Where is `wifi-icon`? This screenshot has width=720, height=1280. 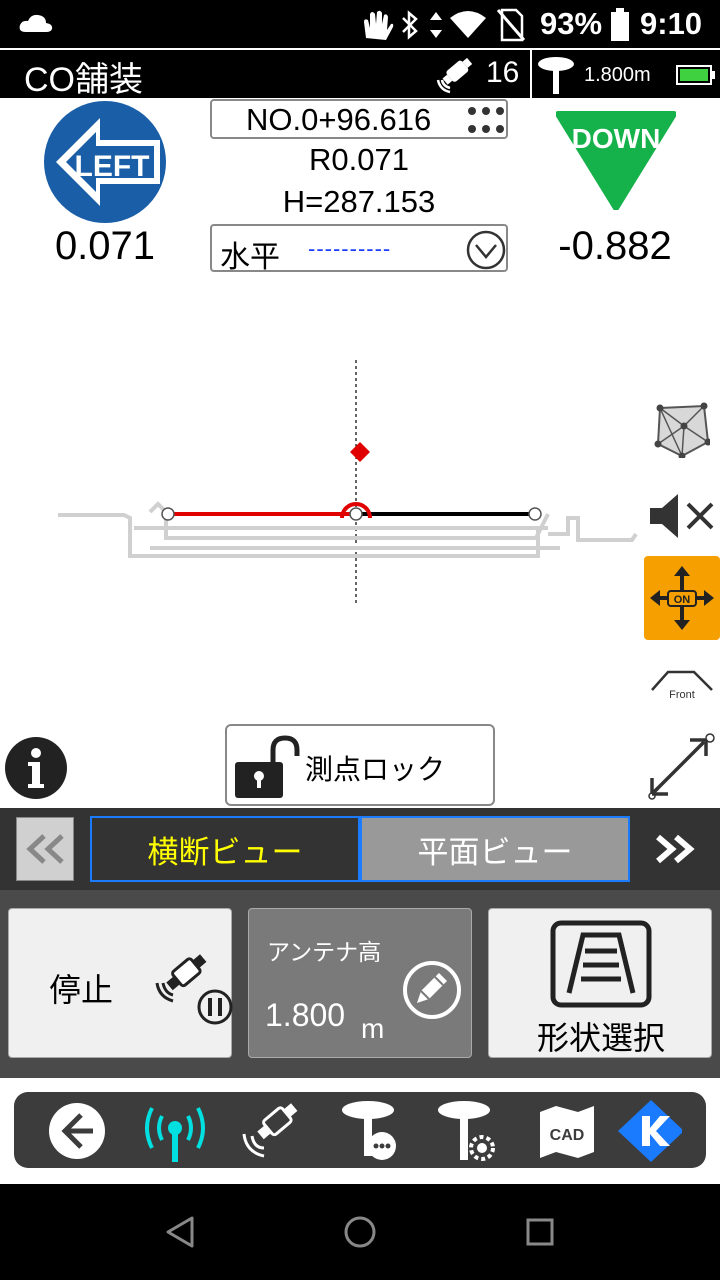 wifi-icon is located at coordinates (468, 24).